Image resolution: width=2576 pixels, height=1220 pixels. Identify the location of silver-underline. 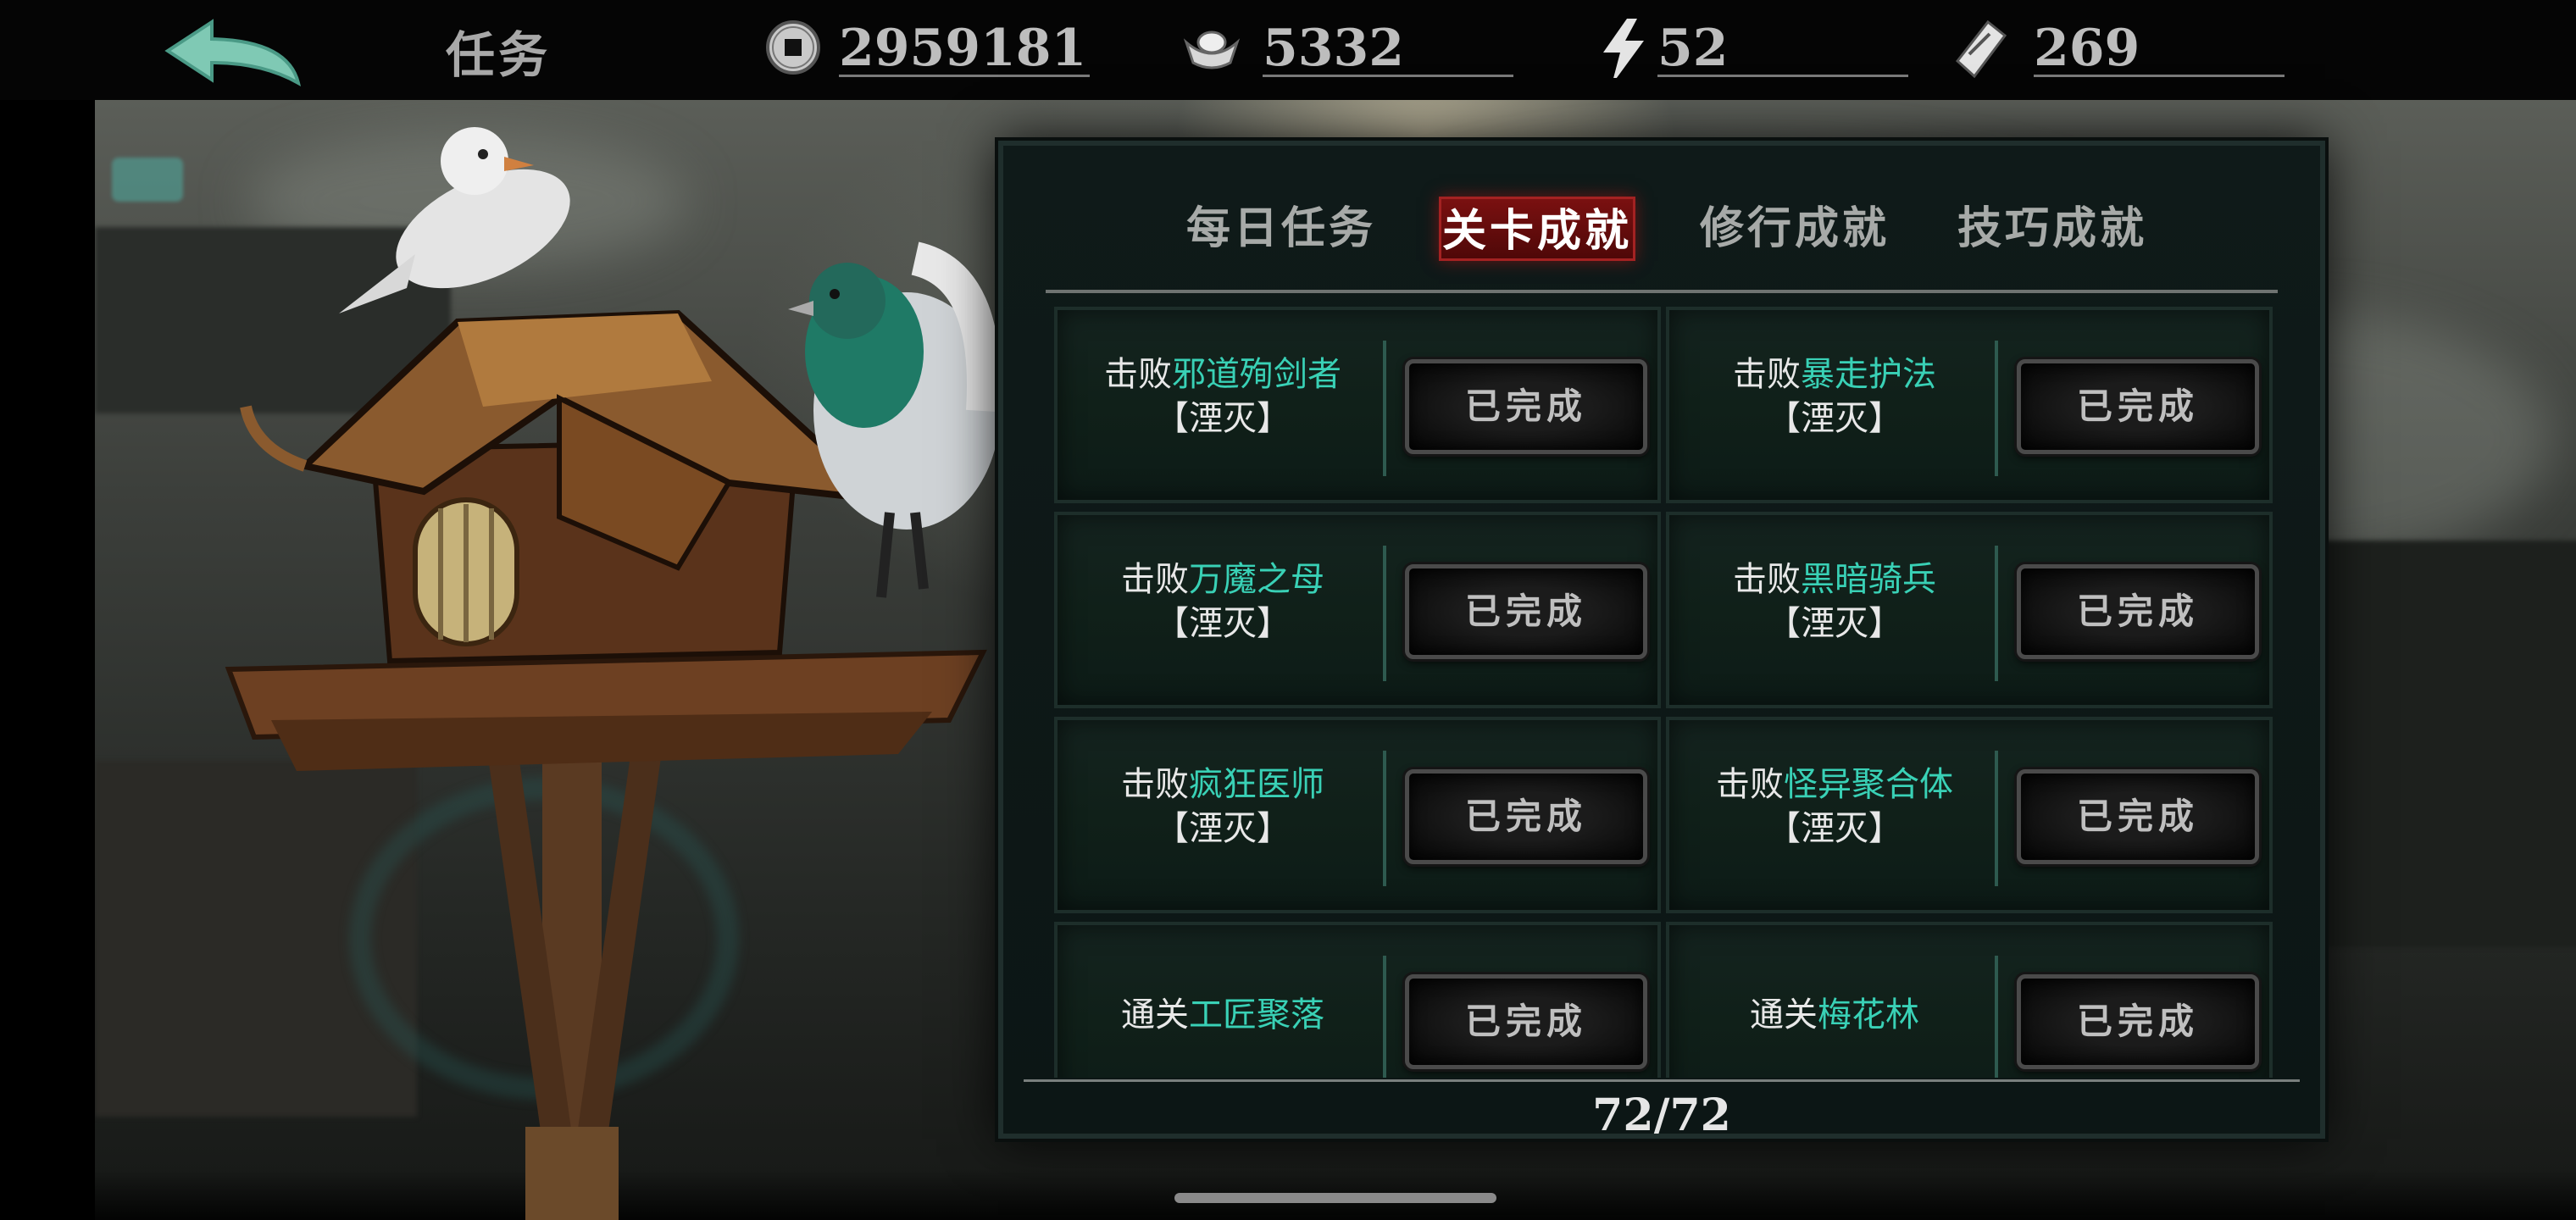
(1388, 76).